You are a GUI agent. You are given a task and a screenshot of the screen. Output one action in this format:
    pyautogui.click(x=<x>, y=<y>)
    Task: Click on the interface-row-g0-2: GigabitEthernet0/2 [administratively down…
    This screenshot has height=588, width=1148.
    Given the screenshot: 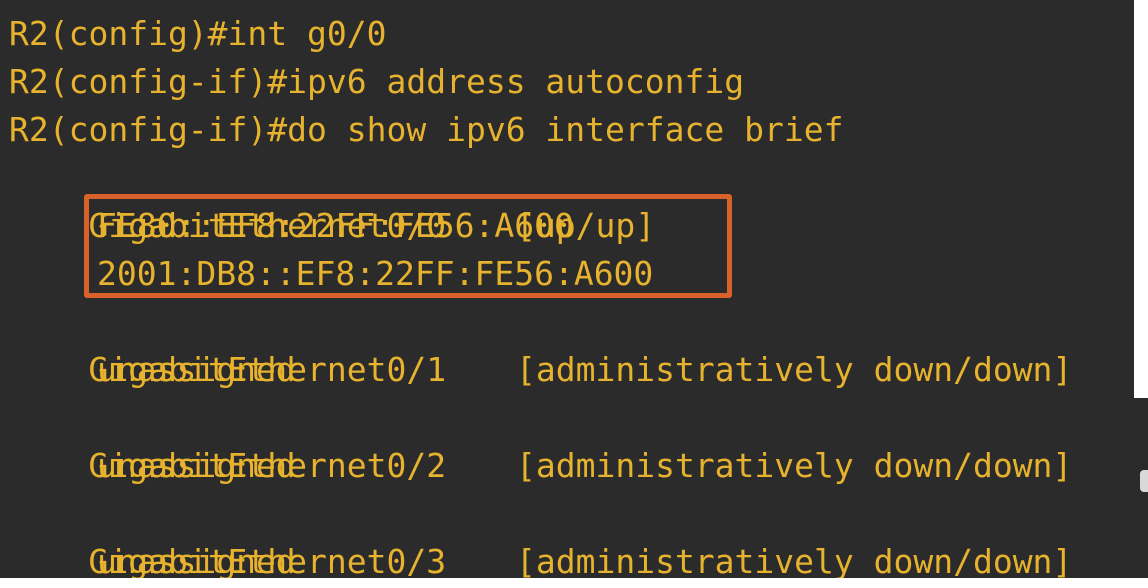 What is the action you would take?
    pyautogui.click(x=540, y=439)
    